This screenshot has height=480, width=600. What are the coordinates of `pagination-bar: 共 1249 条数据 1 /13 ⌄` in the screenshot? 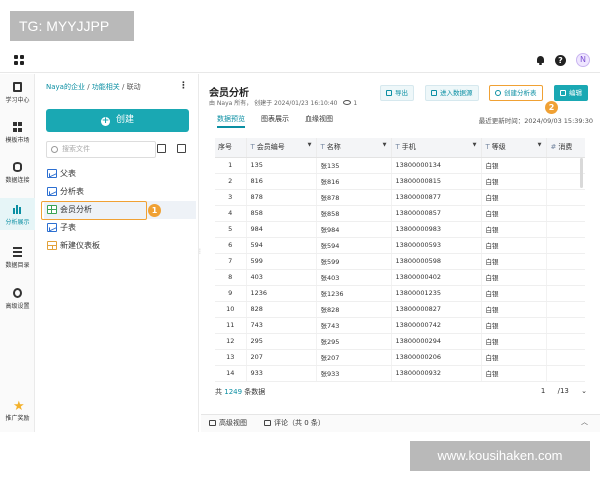 It's located at (401, 394).